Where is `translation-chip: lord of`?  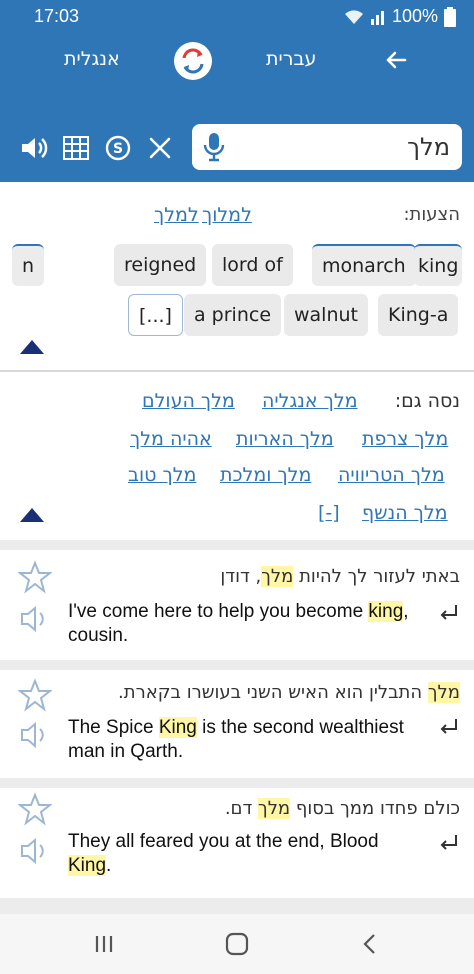 translation-chip: lord of is located at coordinates (252, 265).